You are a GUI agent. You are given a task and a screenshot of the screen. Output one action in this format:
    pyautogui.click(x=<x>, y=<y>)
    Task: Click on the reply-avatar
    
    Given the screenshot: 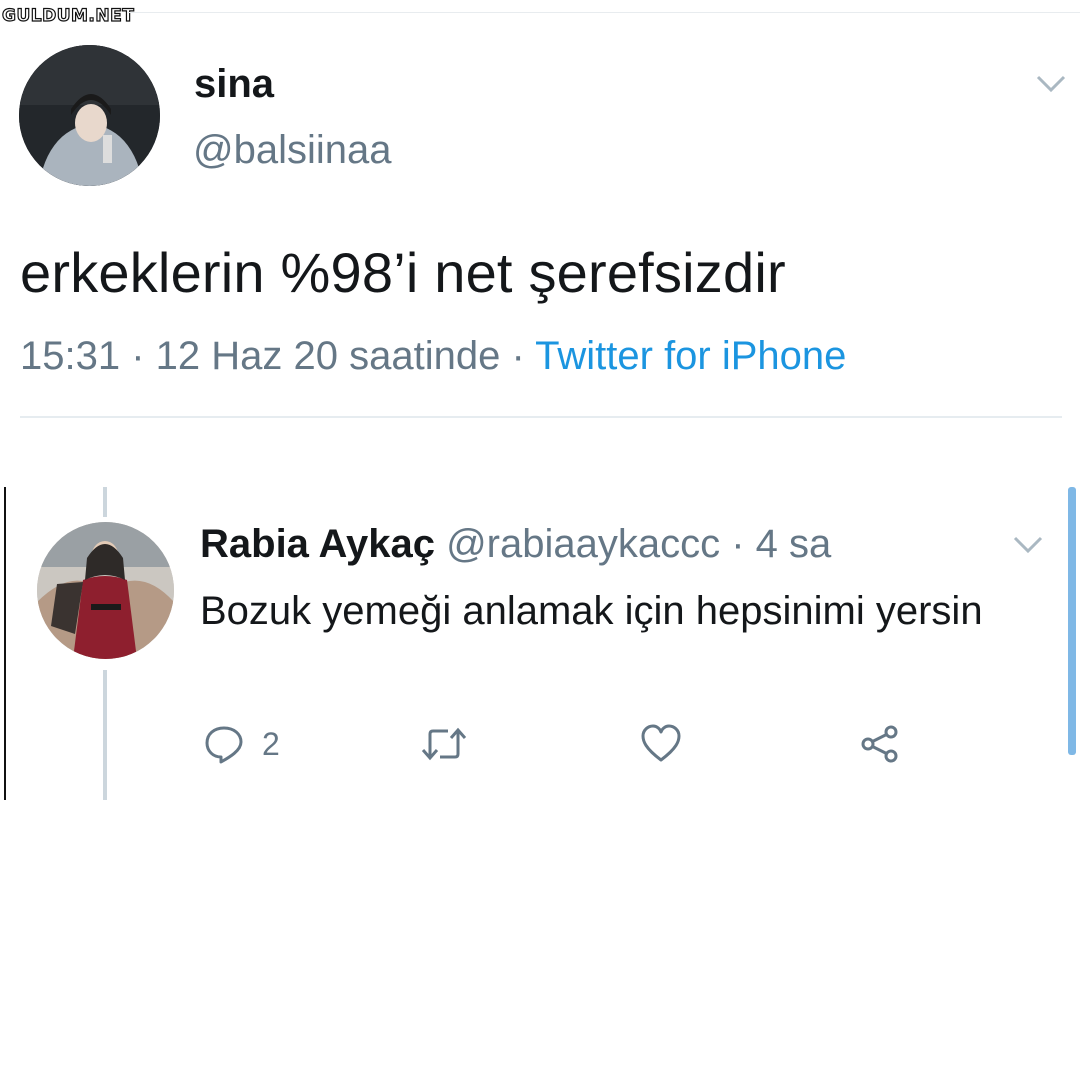 What is the action you would take?
    pyautogui.click(x=105, y=590)
    